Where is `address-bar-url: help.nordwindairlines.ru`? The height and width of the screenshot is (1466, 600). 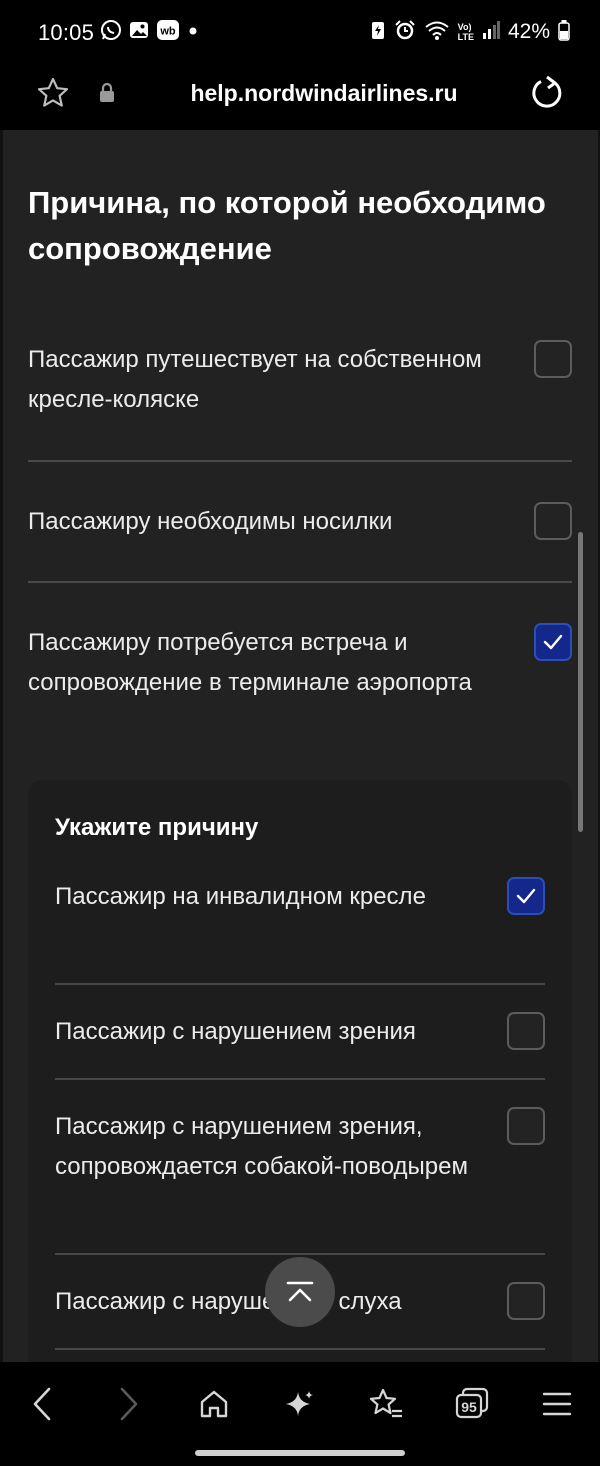
address-bar-url: help.nordwindairlines.ru is located at coordinates (300, 93).